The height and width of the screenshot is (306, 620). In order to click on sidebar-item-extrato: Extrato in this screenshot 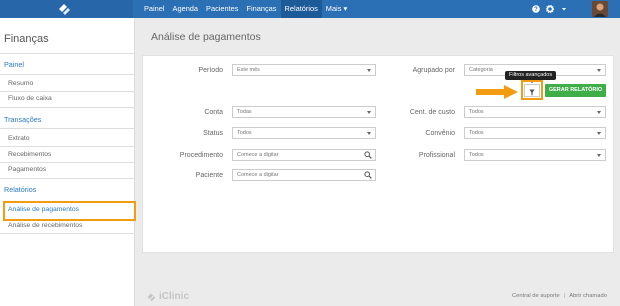, I will do `click(19, 138)`.